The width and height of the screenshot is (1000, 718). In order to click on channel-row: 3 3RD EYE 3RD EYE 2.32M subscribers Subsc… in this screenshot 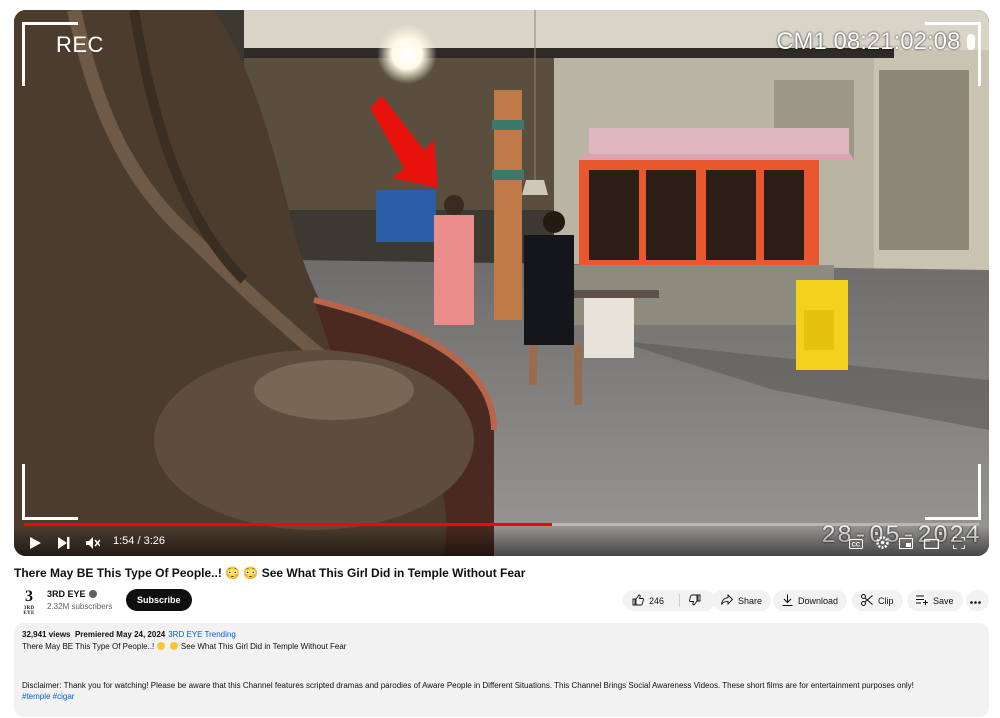, I will do `click(501, 602)`.